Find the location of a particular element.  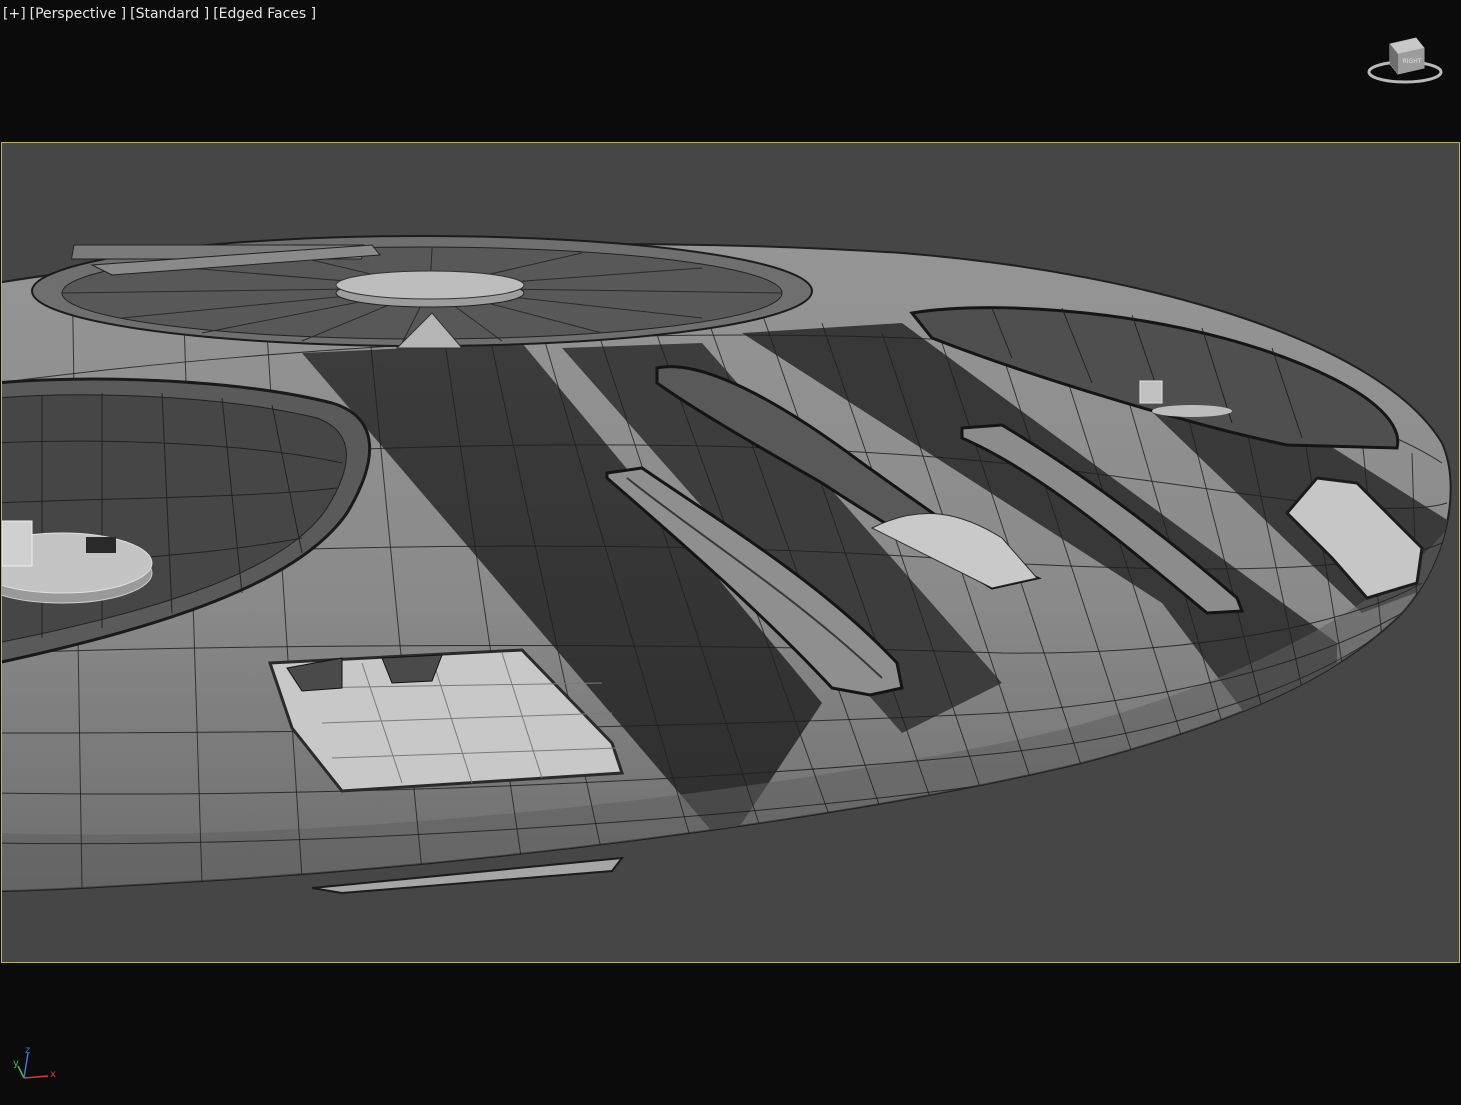

viewport-point-of-view-menu: [Perspective ] is located at coordinates (78, 15).